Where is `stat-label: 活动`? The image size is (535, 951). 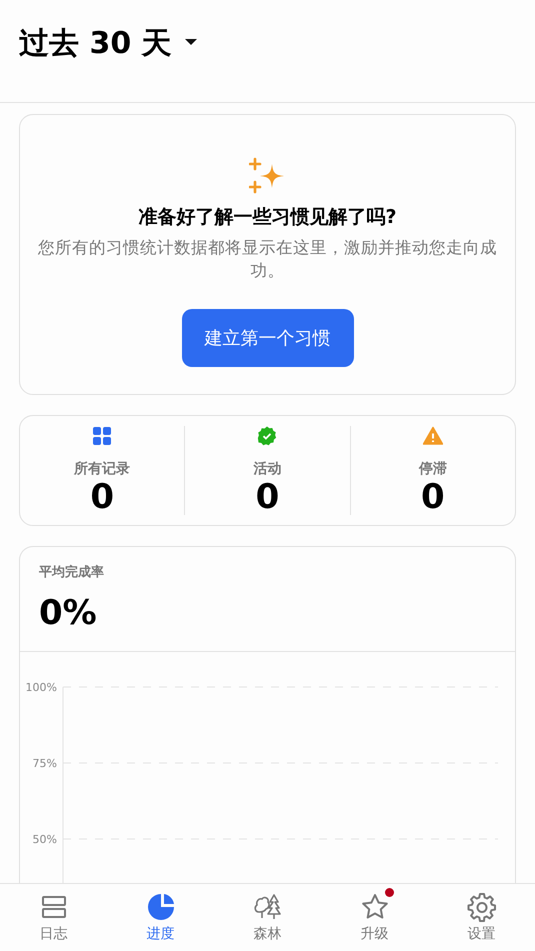 stat-label: 活动 is located at coordinates (267, 469).